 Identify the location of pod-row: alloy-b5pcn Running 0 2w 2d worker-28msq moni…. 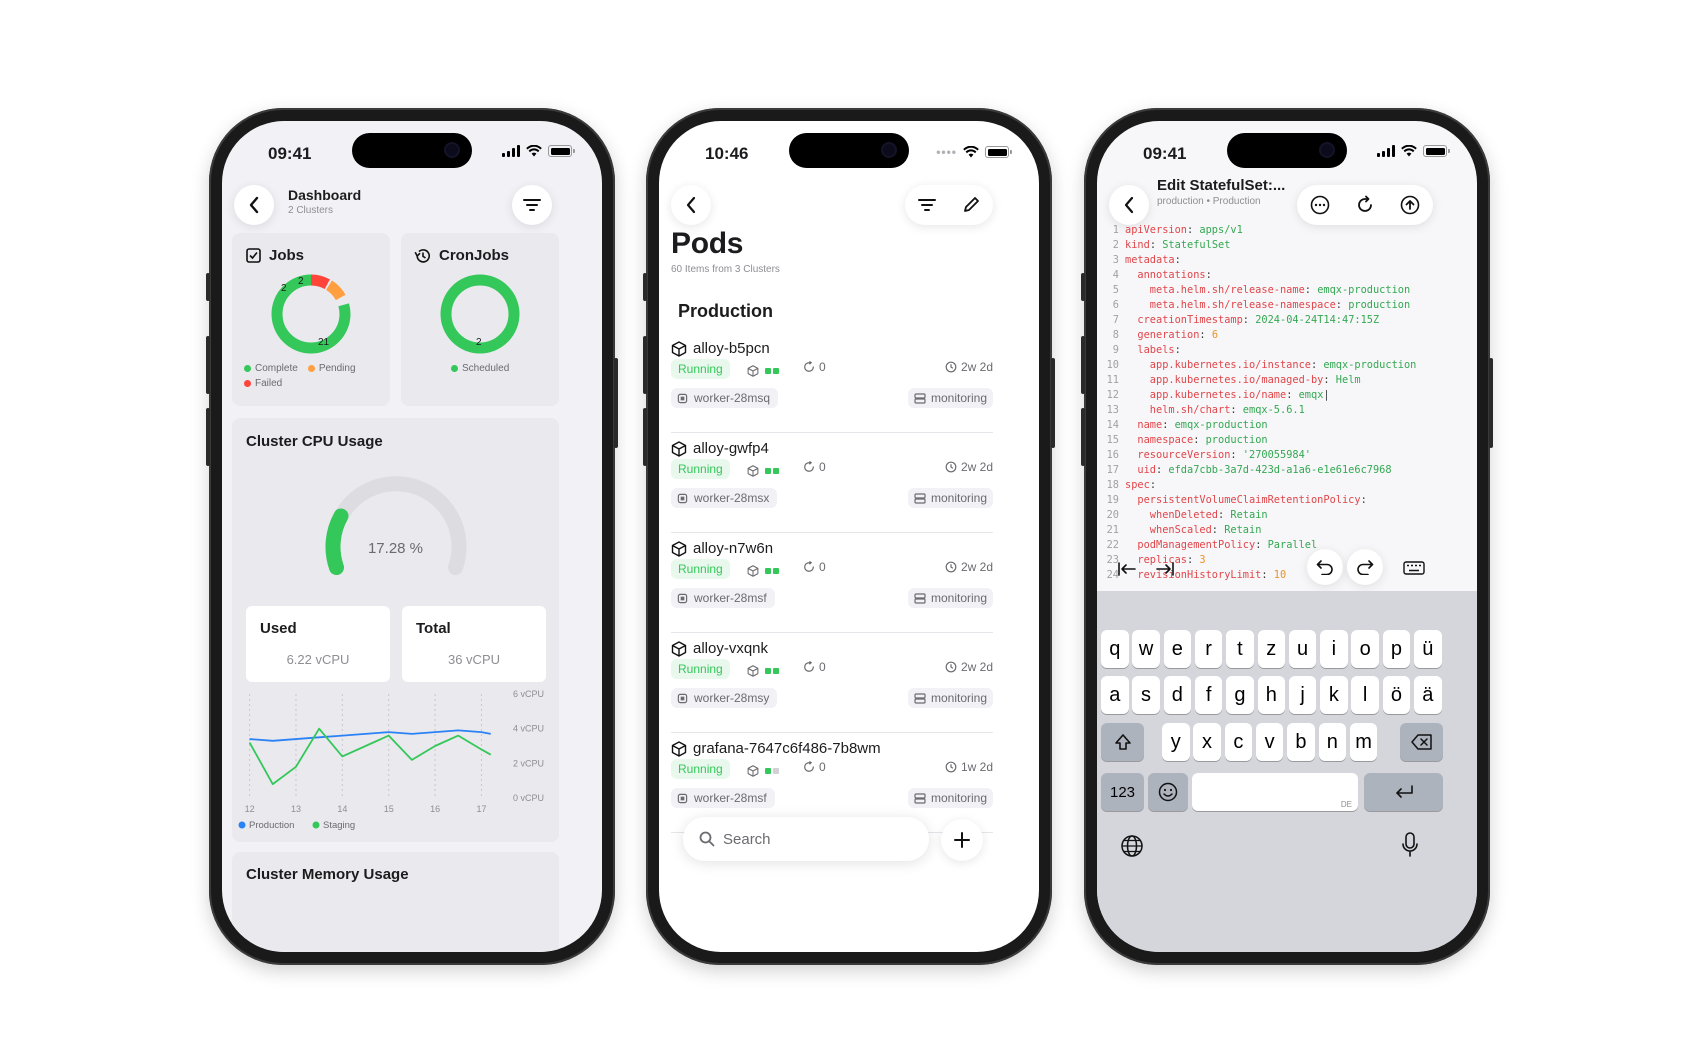
(832, 383).